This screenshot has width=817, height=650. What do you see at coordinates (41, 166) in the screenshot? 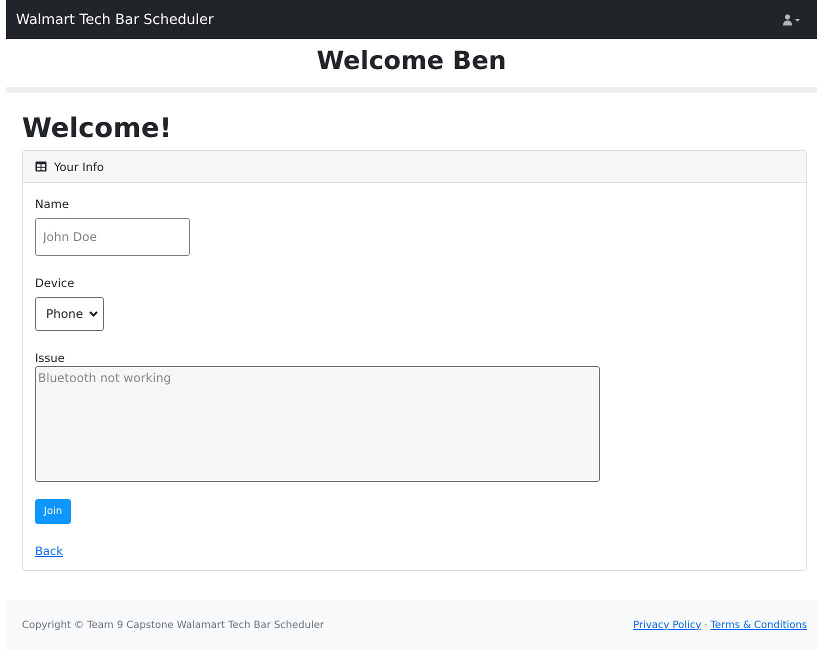
I see `table-icon` at bounding box center [41, 166].